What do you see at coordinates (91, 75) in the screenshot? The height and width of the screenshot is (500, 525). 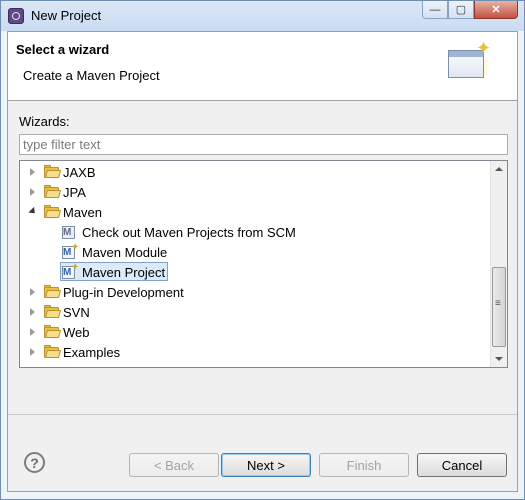 I see `wizard-message: Create a Maven Project` at bounding box center [91, 75].